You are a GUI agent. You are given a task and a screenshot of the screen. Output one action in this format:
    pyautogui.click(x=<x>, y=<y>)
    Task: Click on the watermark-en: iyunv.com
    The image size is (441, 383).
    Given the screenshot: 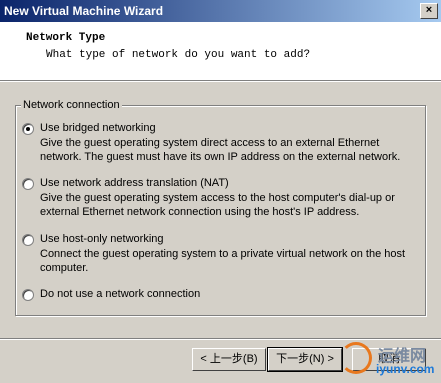 What is the action you would take?
    pyautogui.click(x=405, y=369)
    